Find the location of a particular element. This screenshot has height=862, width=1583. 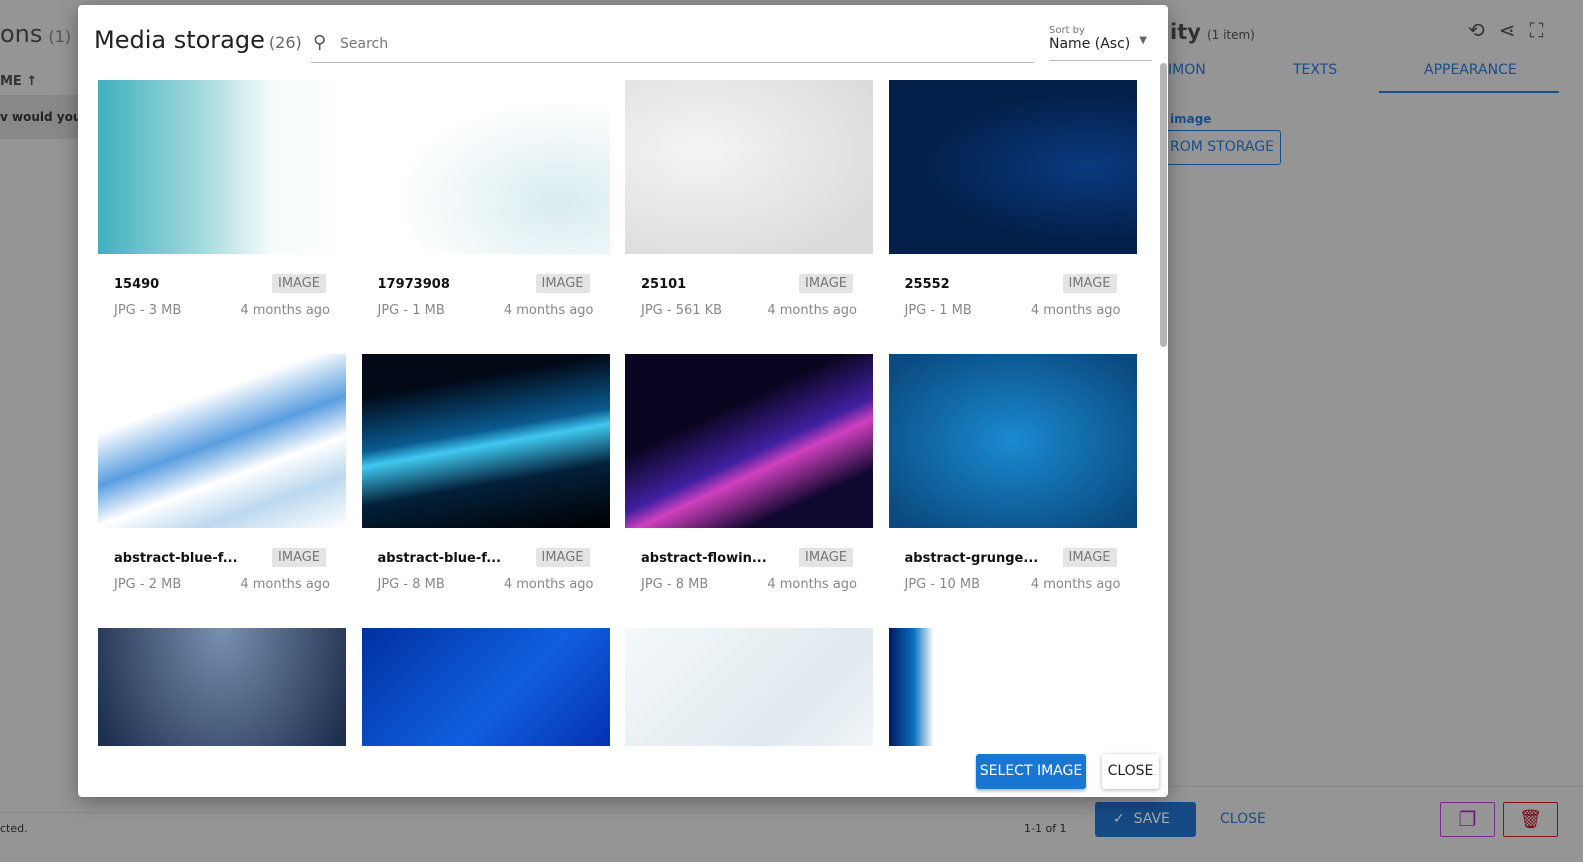

pagination: 1-1 of 1 is located at coordinates (1045, 828).